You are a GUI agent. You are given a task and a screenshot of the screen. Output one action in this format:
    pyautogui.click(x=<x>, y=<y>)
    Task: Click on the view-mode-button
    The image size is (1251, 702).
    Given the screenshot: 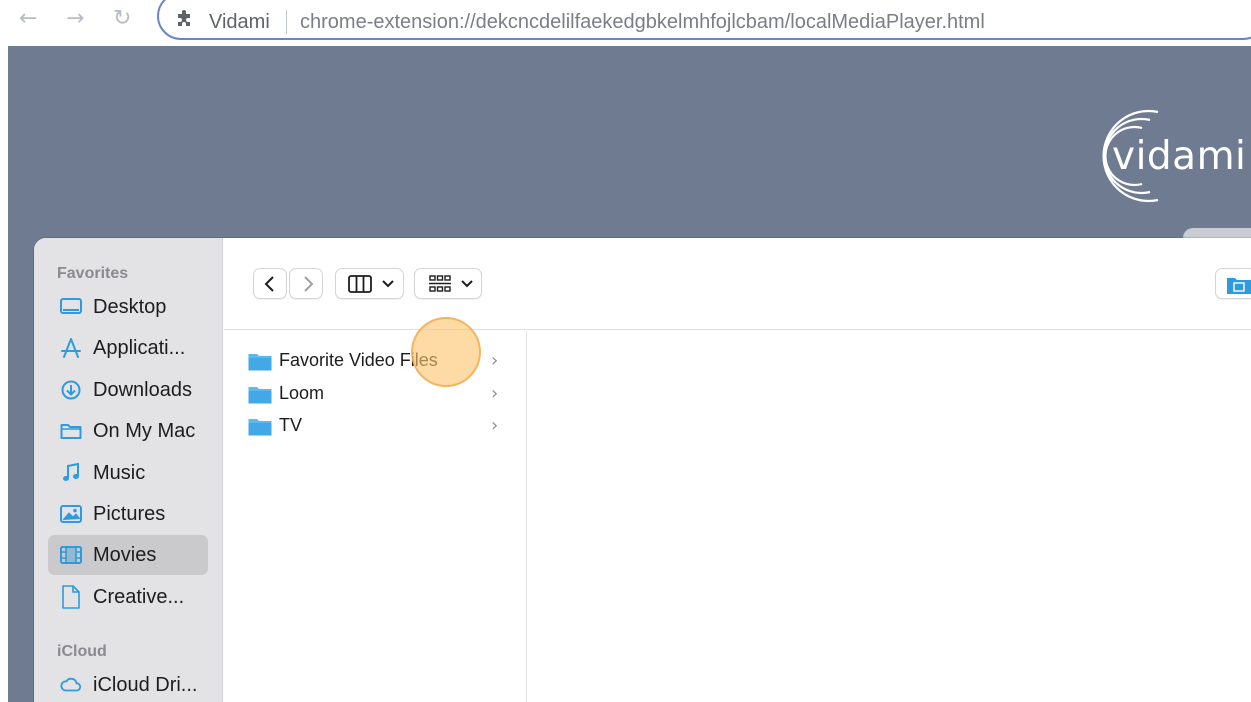 What is the action you would take?
    pyautogui.click(x=369, y=283)
    